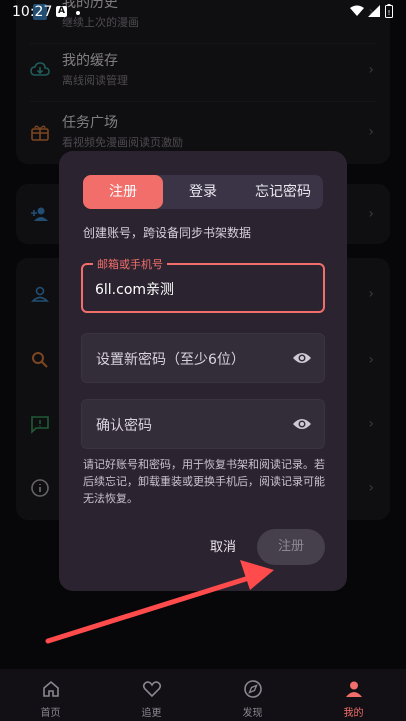 The image size is (406, 721). What do you see at coordinates (151, 713) in the screenshot?
I see `nav-follow-label: 追更` at bounding box center [151, 713].